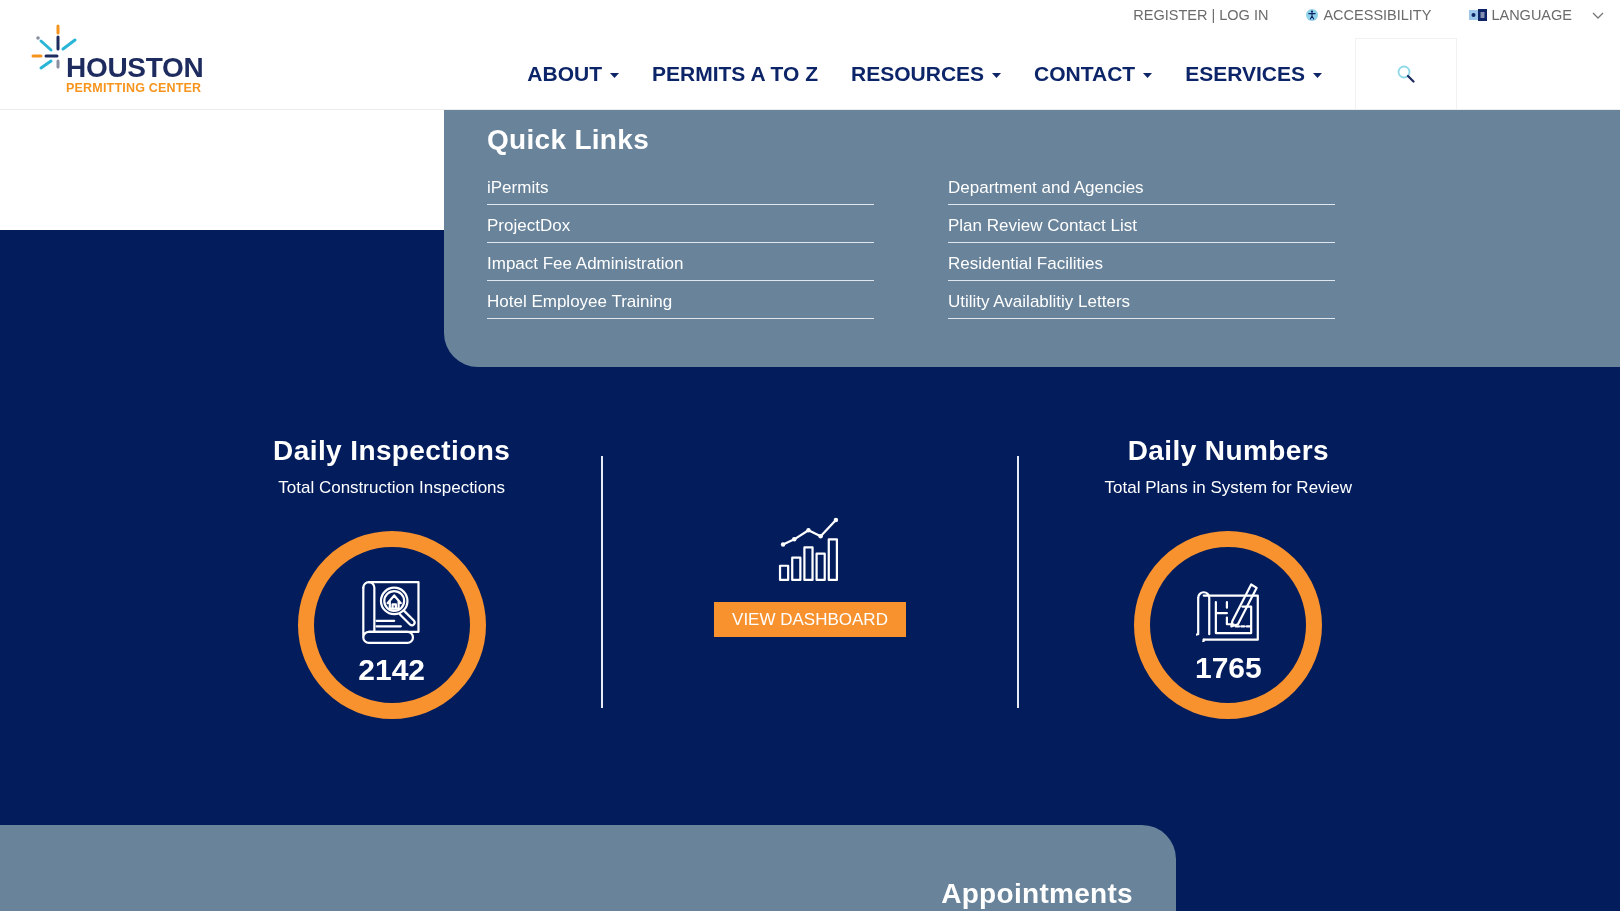  What do you see at coordinates (392, 670) in the screenshot?
I see `count-value: 2142` at bounding box center [392, 670].